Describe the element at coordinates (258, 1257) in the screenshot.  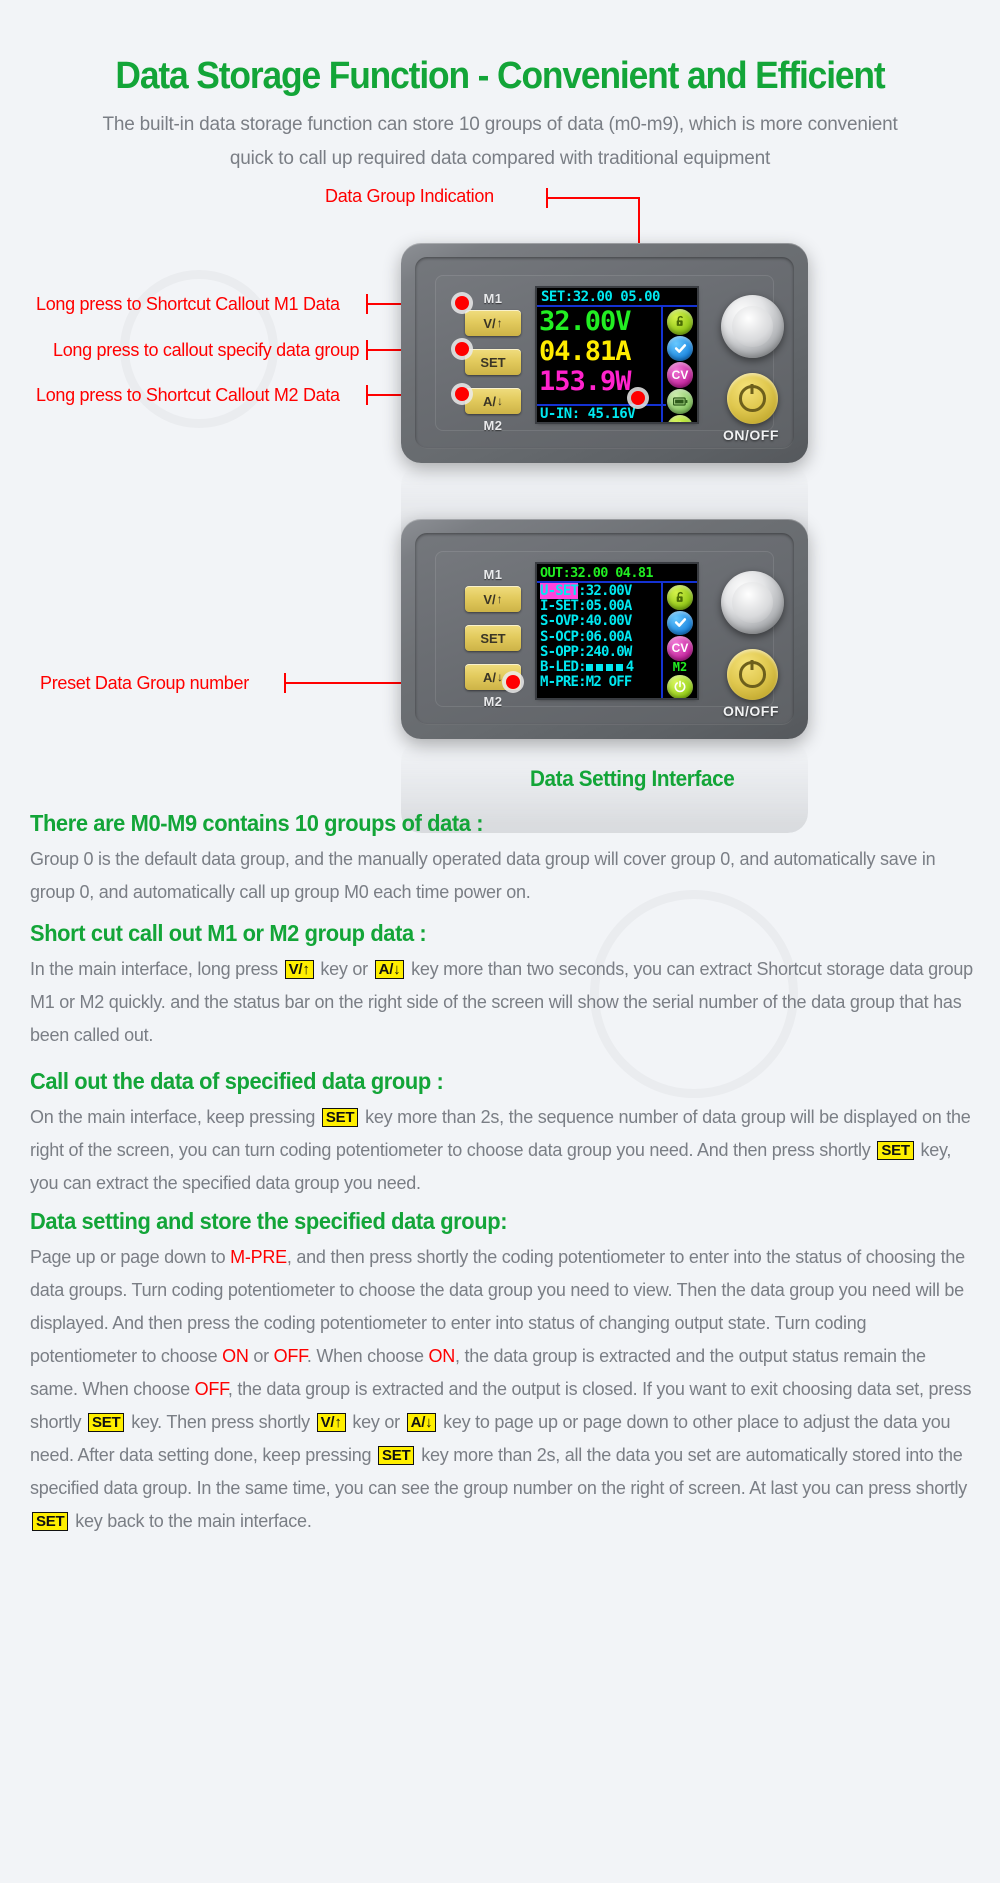
I see `highlight-term: M-PRE` at that location.